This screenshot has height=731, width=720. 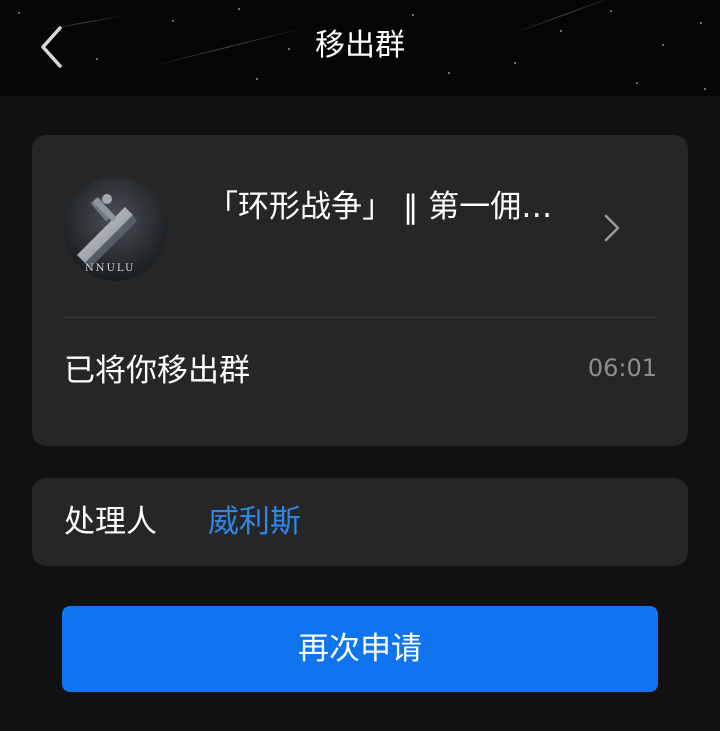 I want to click on header-bar: 移出群, so click(x=360, y=48).